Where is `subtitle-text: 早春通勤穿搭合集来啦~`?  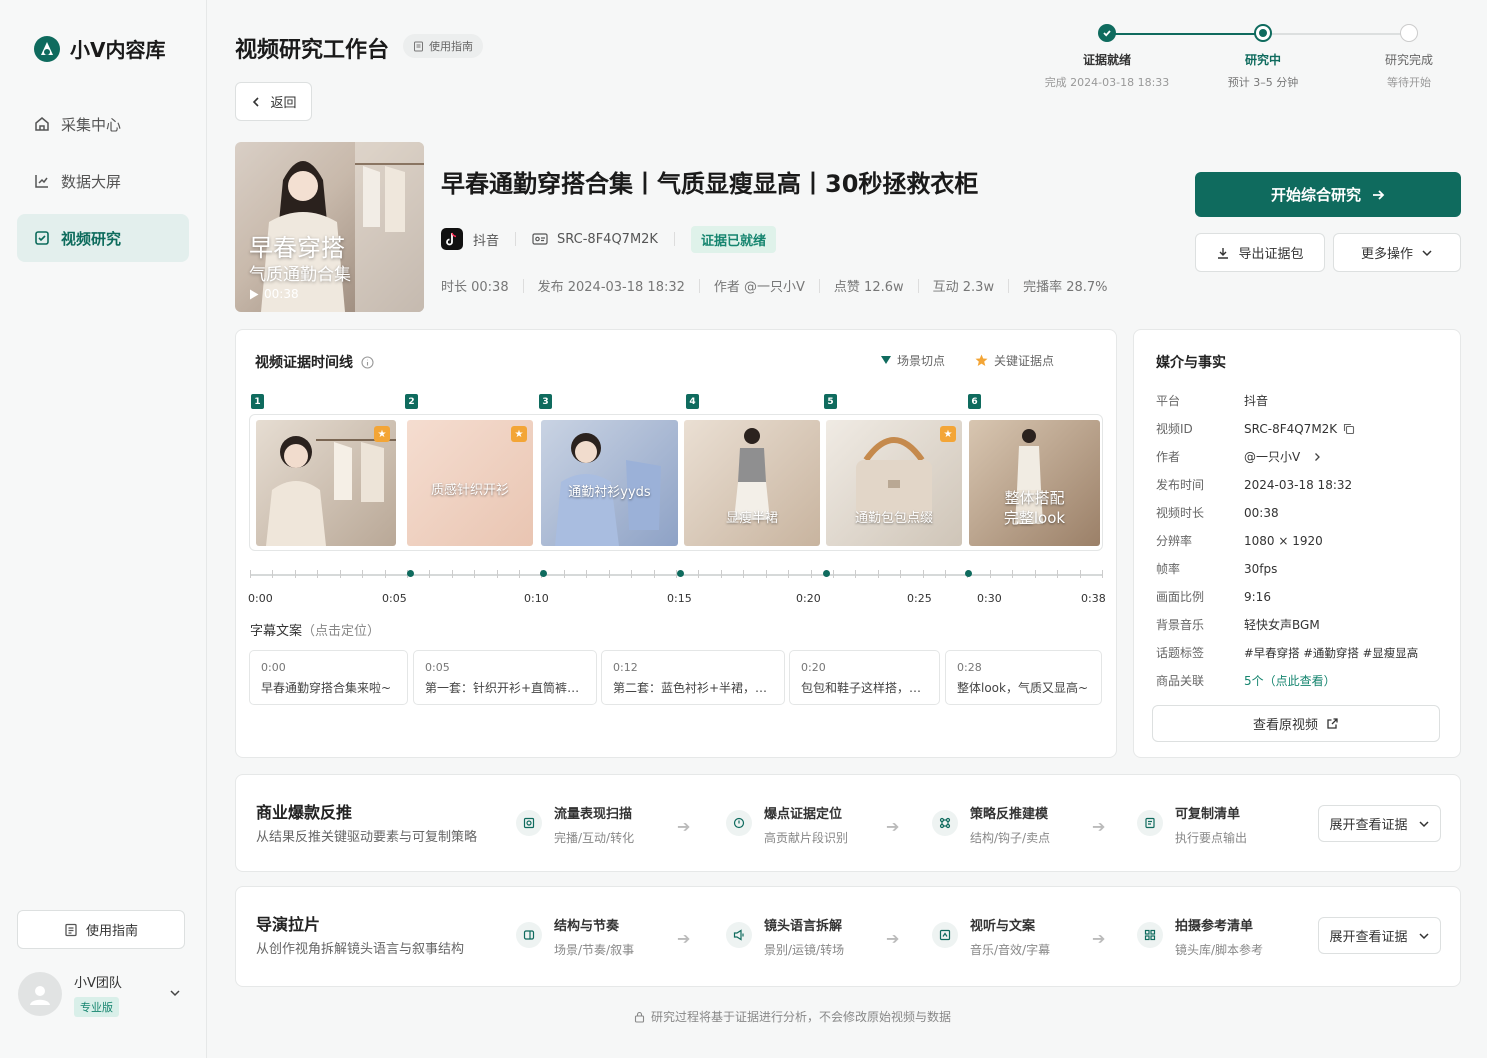 subtitle-text: 早春通勤穿搭合集来啦~ is located at coordinates (326, 688).